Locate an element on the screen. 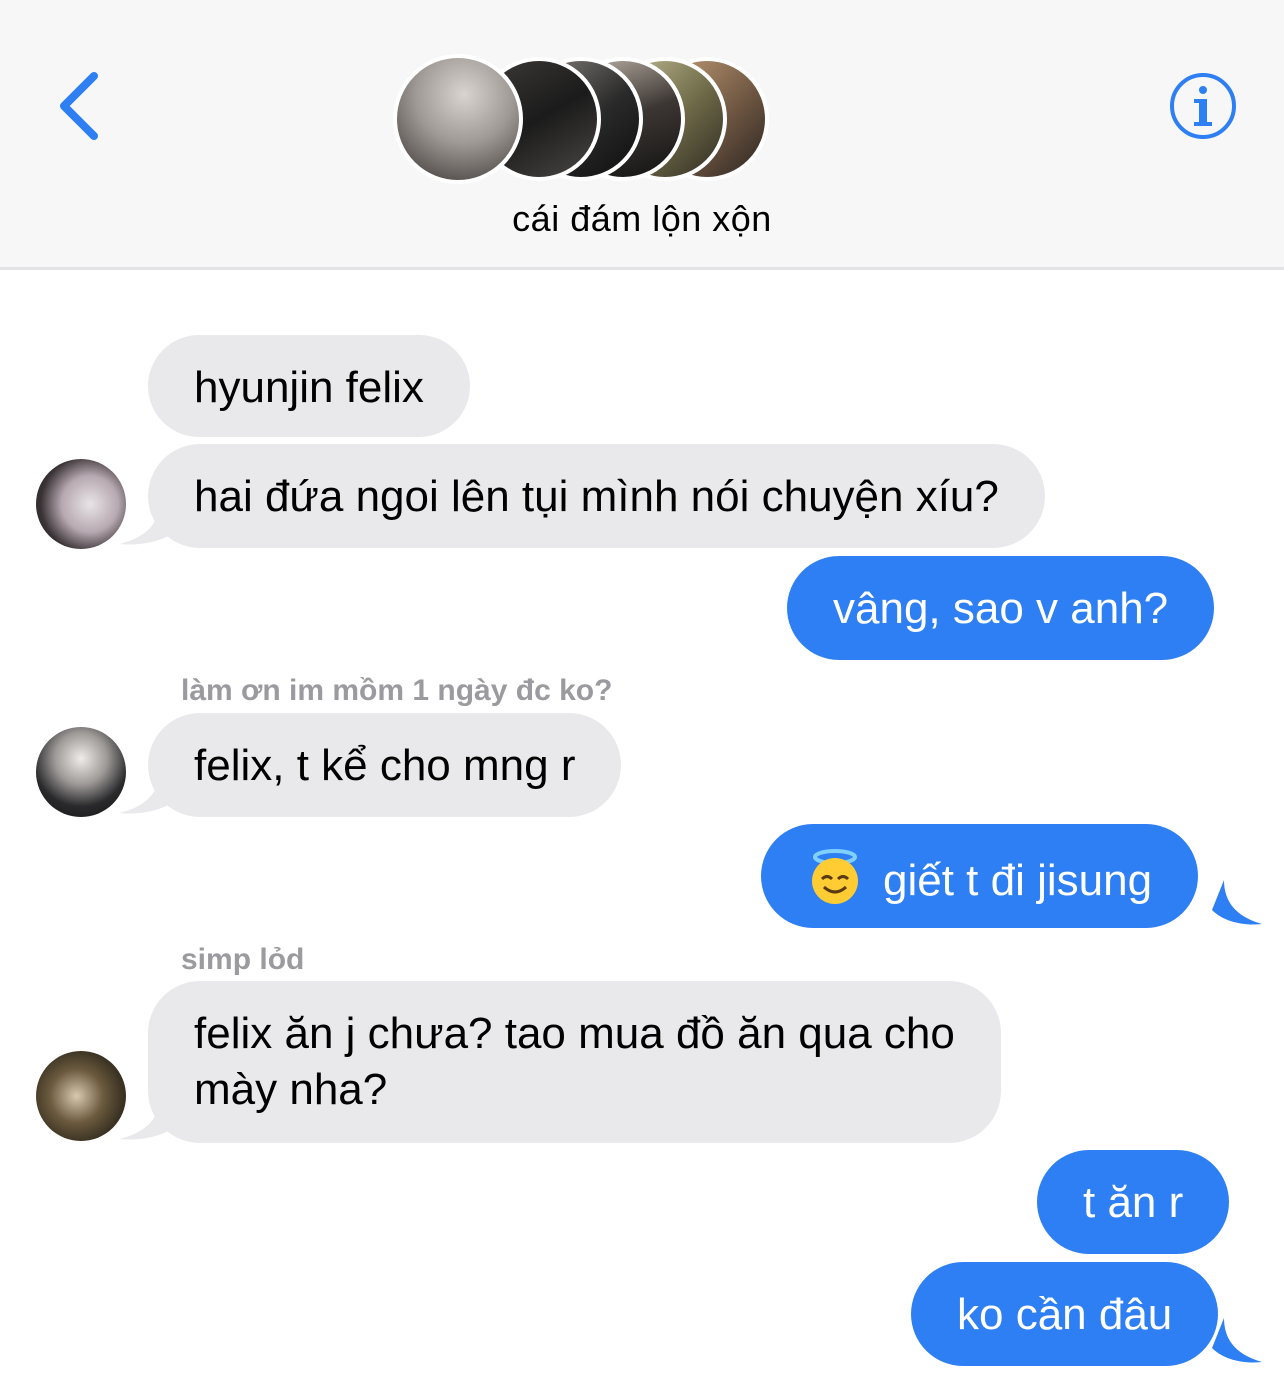  message-bubble-sent: t ăn r is located at coordinates (1133, 1202).